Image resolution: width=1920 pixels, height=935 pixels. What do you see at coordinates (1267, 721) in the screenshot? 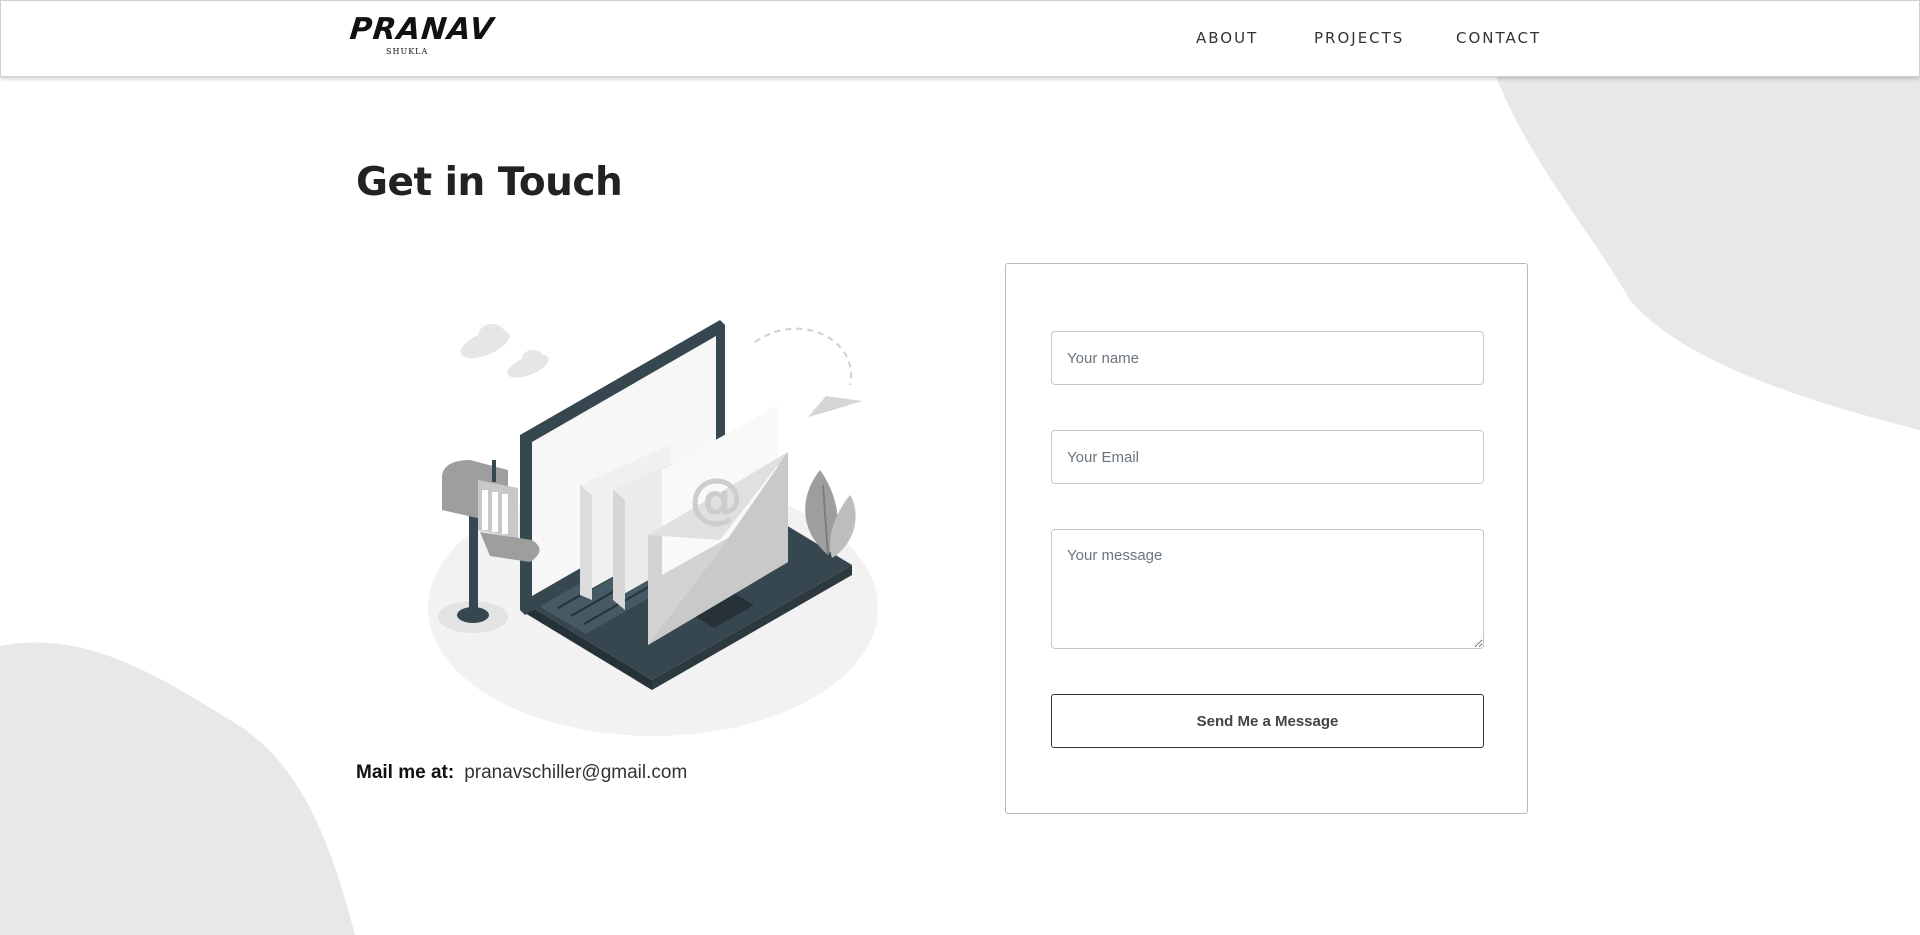
I see `send-message-button: Send Me a Message` at bounding box center [1267, 721].